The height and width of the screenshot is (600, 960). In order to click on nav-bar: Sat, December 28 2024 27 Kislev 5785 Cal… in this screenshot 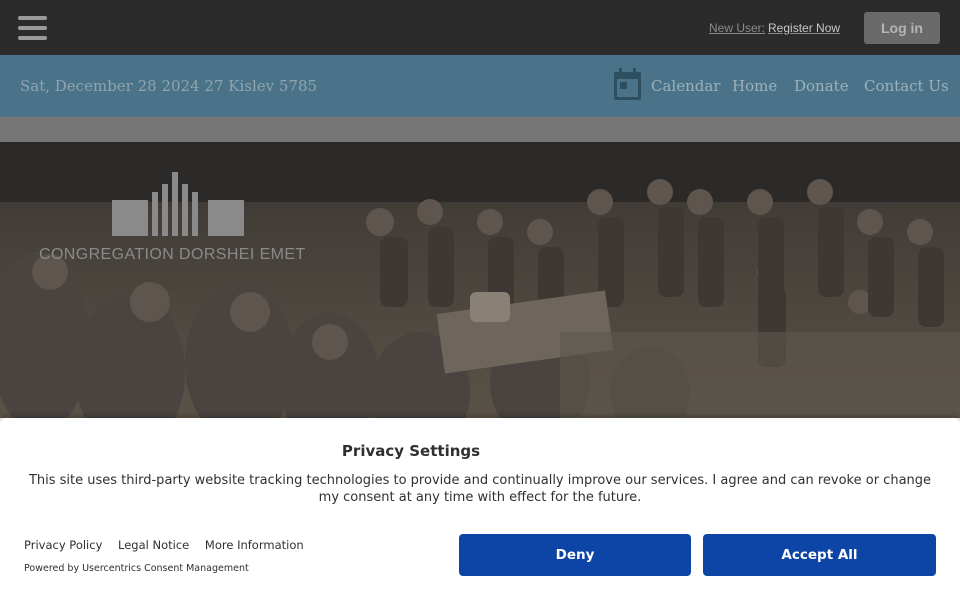, I will do `click(480, 86)`.